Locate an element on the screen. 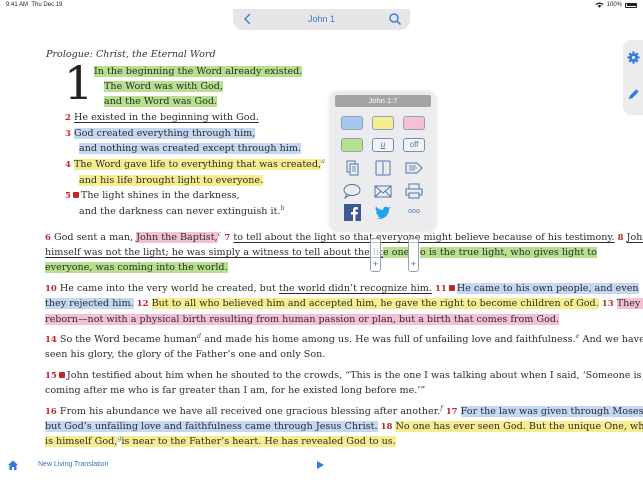 This screenshot has width=643, height=482. play-icon is located at coordinates (320, 465).